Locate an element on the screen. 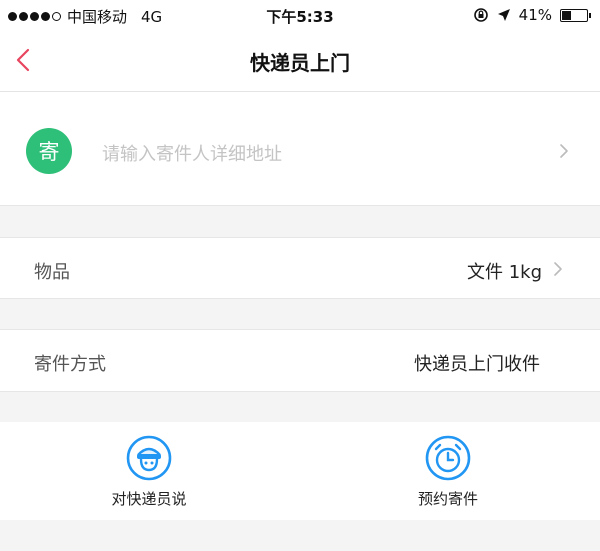 The width and height of the screenshot is (600, 551). alarm-clock-icon is located at coordinates (448, 458).